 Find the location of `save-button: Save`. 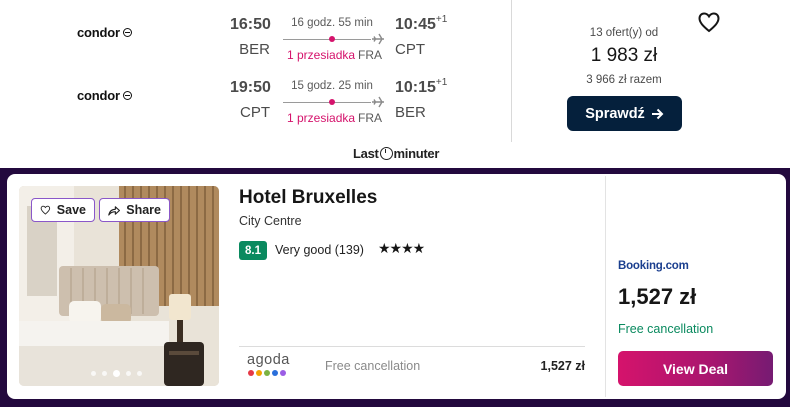

save-button: Save is located at coordinates (63, 210).